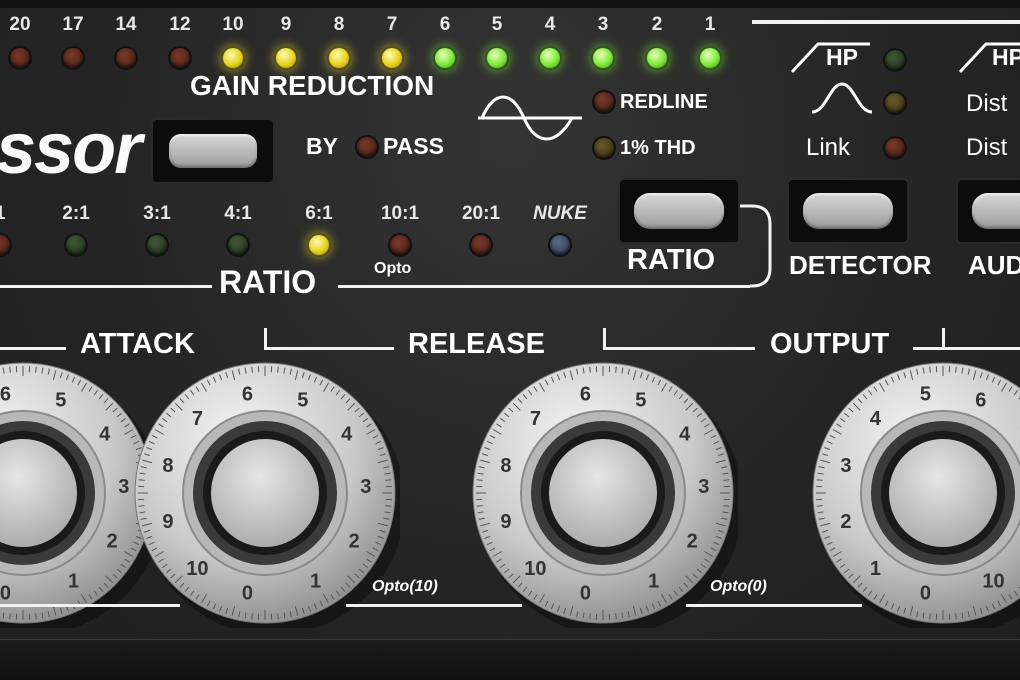 The height and width of the screenshot is (680, 1020). I want to click on gr-scale-label: 2, so click(657, 24).